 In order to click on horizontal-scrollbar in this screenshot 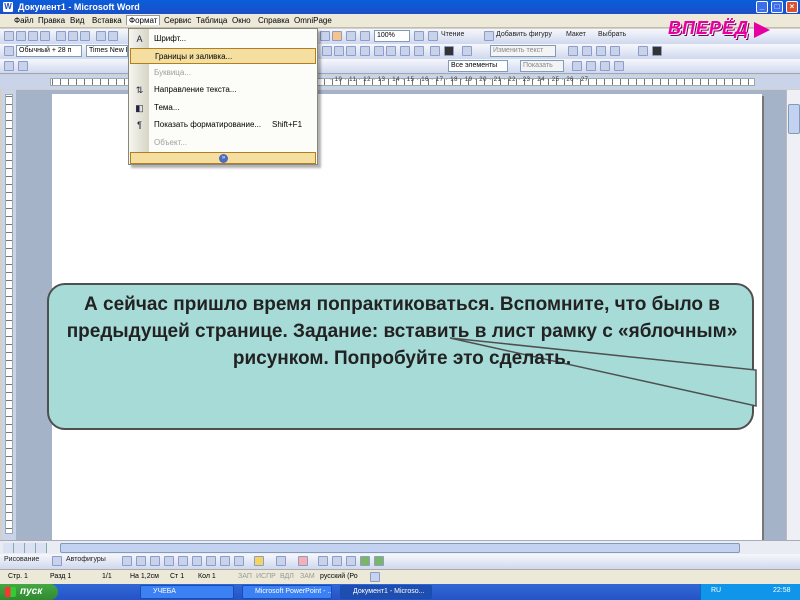, I will do `click(400, 547)`.